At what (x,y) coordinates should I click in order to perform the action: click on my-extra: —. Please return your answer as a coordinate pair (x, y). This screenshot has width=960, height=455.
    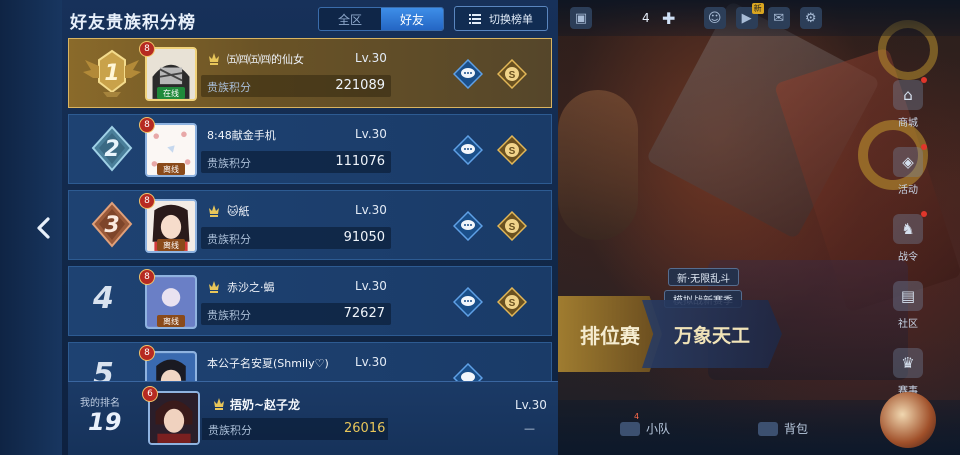
    Looking at the image, I should click on (529, 428).